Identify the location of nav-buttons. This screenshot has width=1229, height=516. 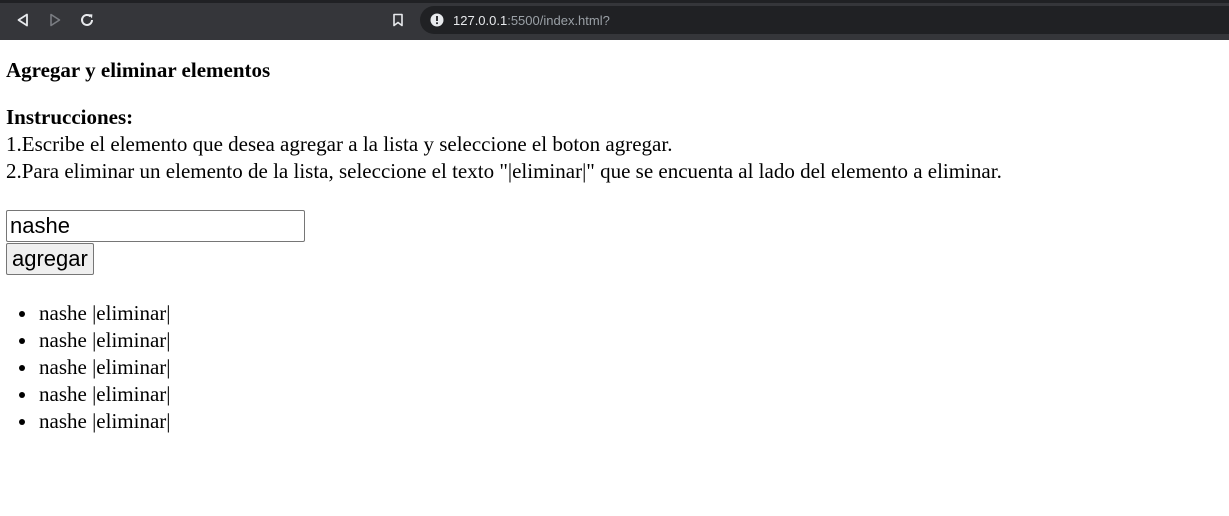
(55, 20).